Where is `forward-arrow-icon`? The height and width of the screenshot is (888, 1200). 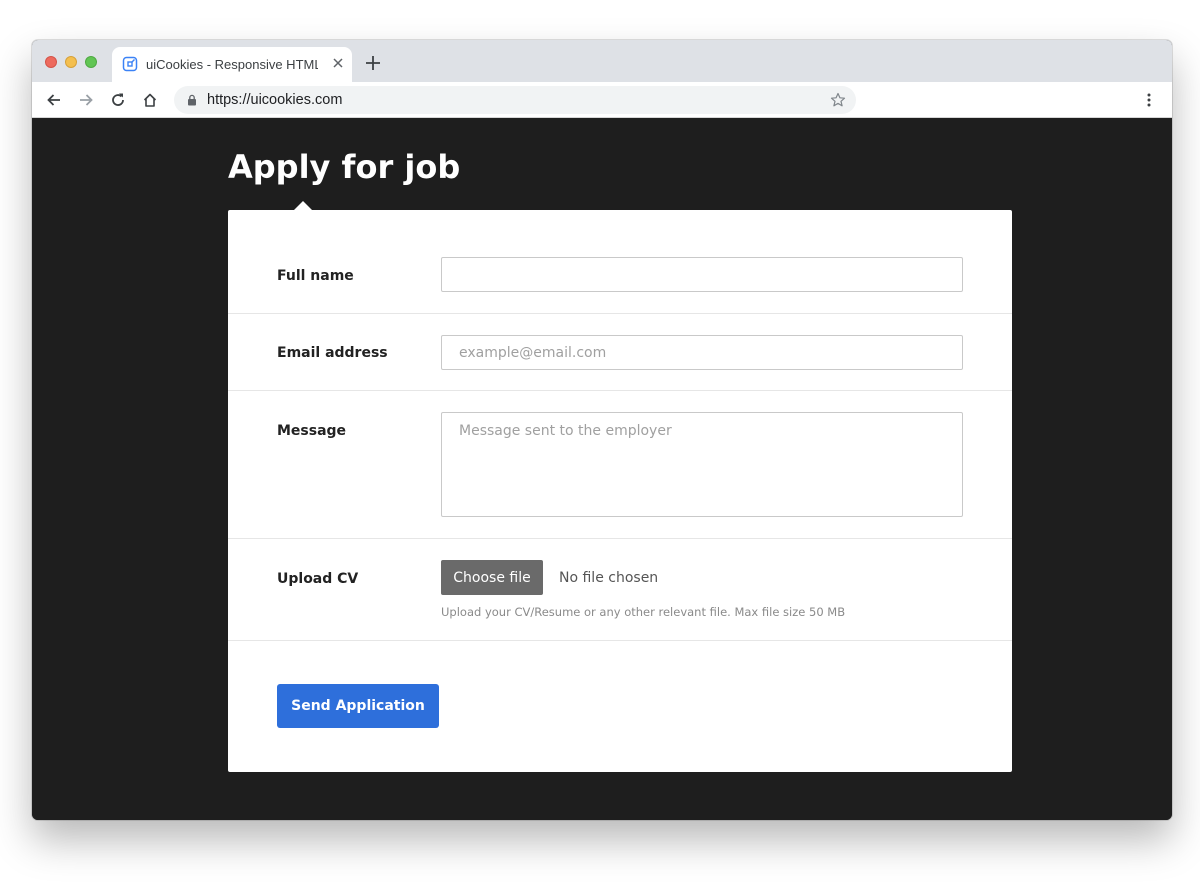
forward-arrow-icon is located at coordinates (86, 100).